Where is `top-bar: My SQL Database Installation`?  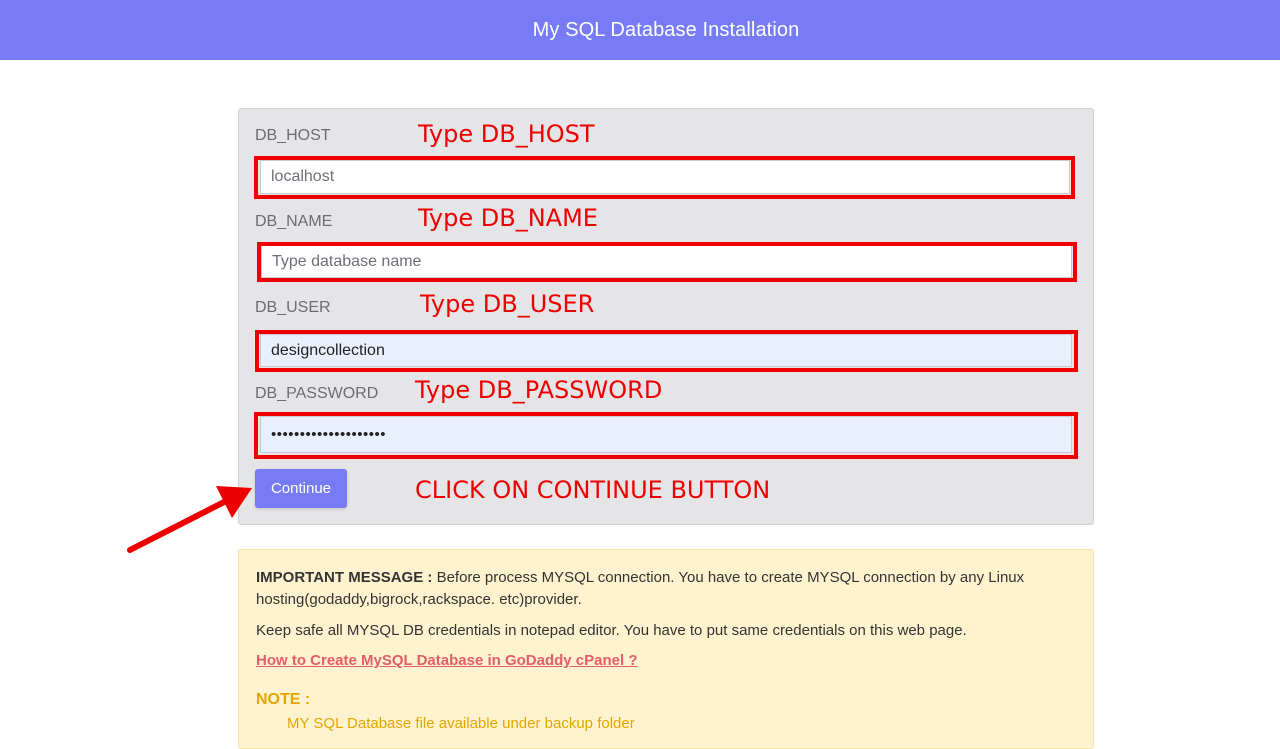 top-bar: My SQL Database Installation is located at coordinates (640, 30).